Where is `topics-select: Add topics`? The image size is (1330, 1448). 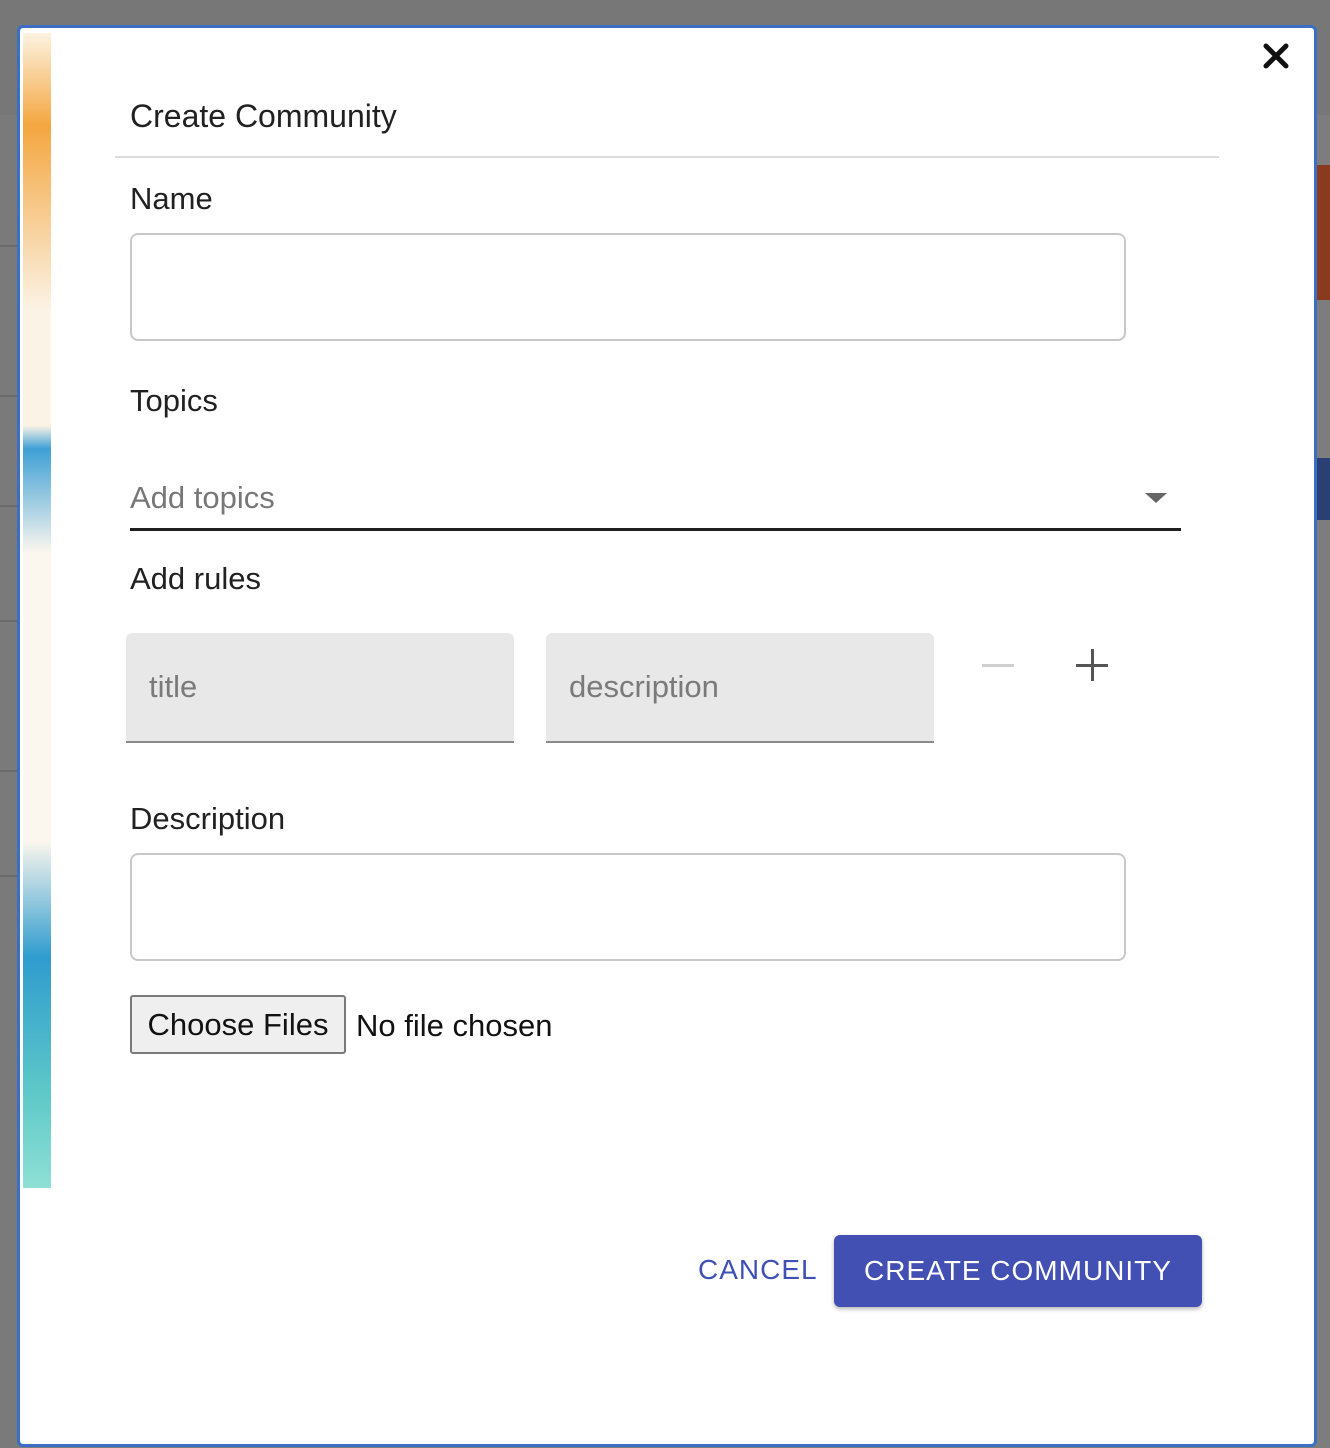
topics-select: Add topics is located at coordinates (655, 499).